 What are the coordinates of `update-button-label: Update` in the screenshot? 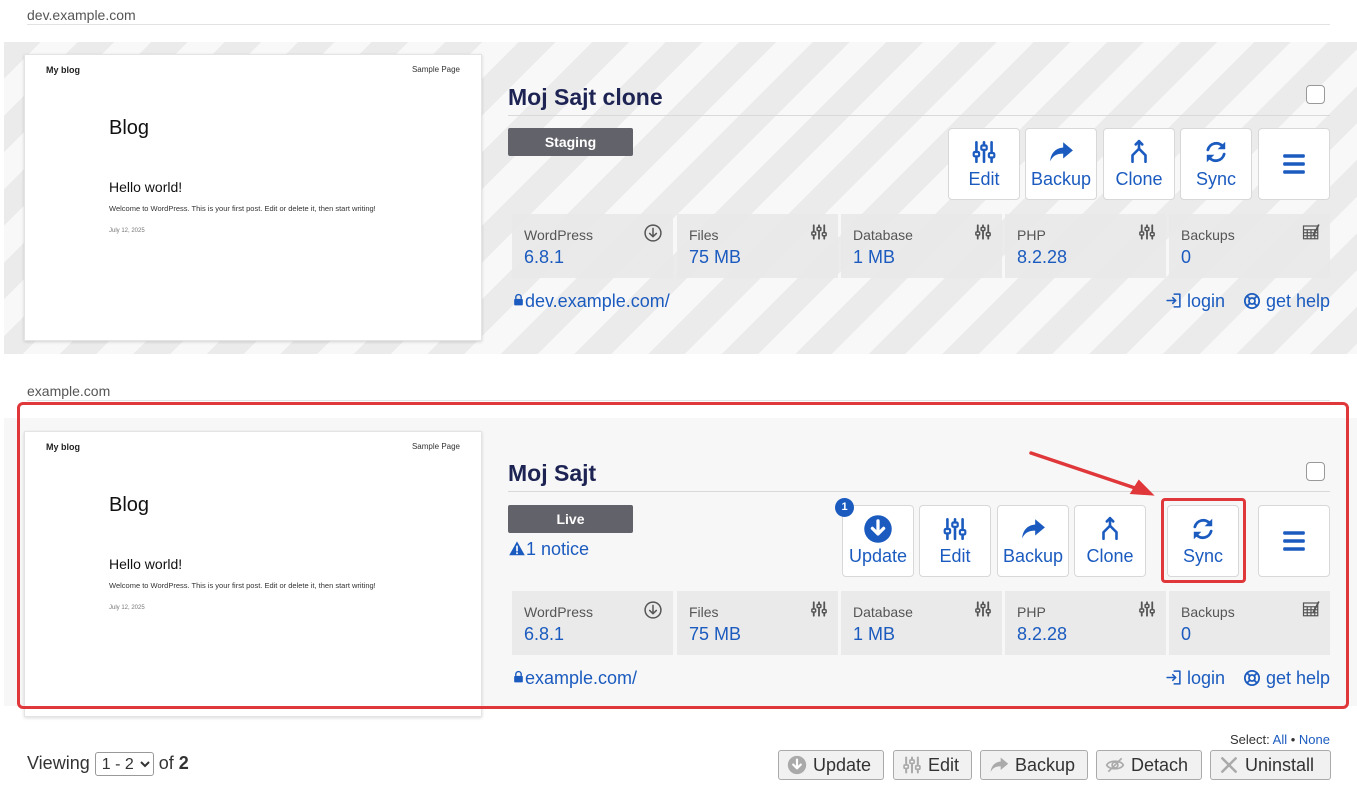 It's located at (878, 556).